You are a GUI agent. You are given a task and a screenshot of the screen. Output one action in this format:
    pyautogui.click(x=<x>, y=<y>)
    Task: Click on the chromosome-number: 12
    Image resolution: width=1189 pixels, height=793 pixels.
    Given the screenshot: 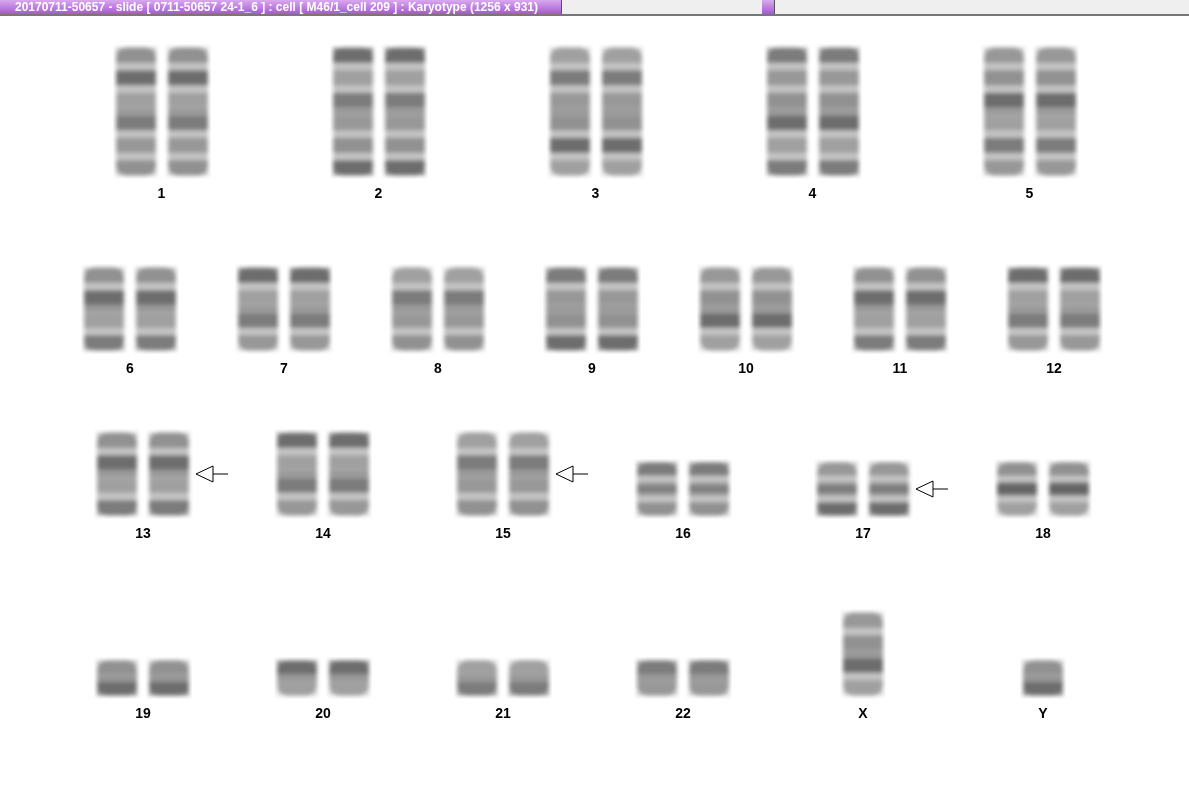 What is the action you would take?
    pyautogui.click(x=1054, y=368)
    